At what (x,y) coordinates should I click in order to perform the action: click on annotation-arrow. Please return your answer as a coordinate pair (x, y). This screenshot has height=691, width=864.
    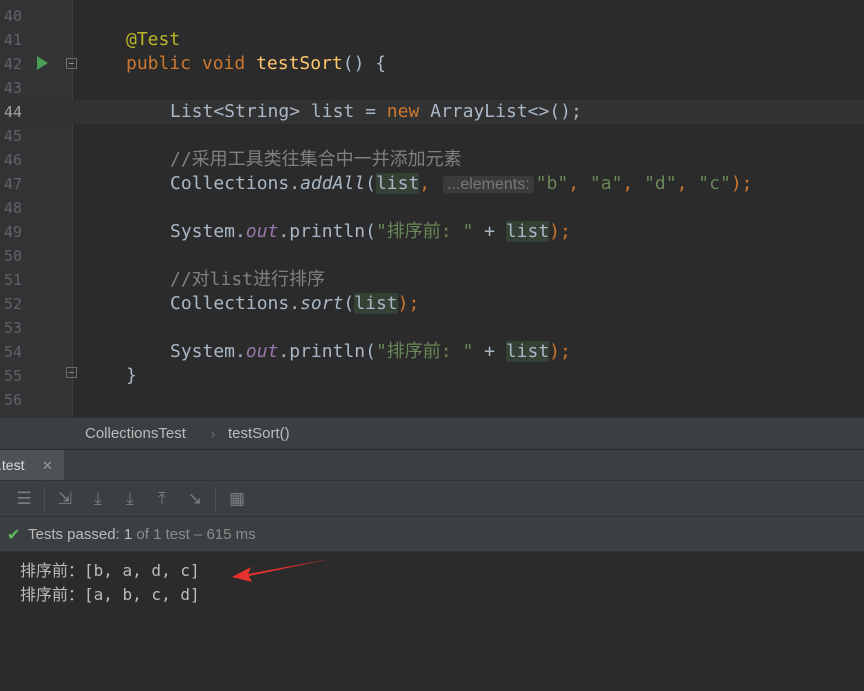
    Looking at the image, I should click on (281, 570).